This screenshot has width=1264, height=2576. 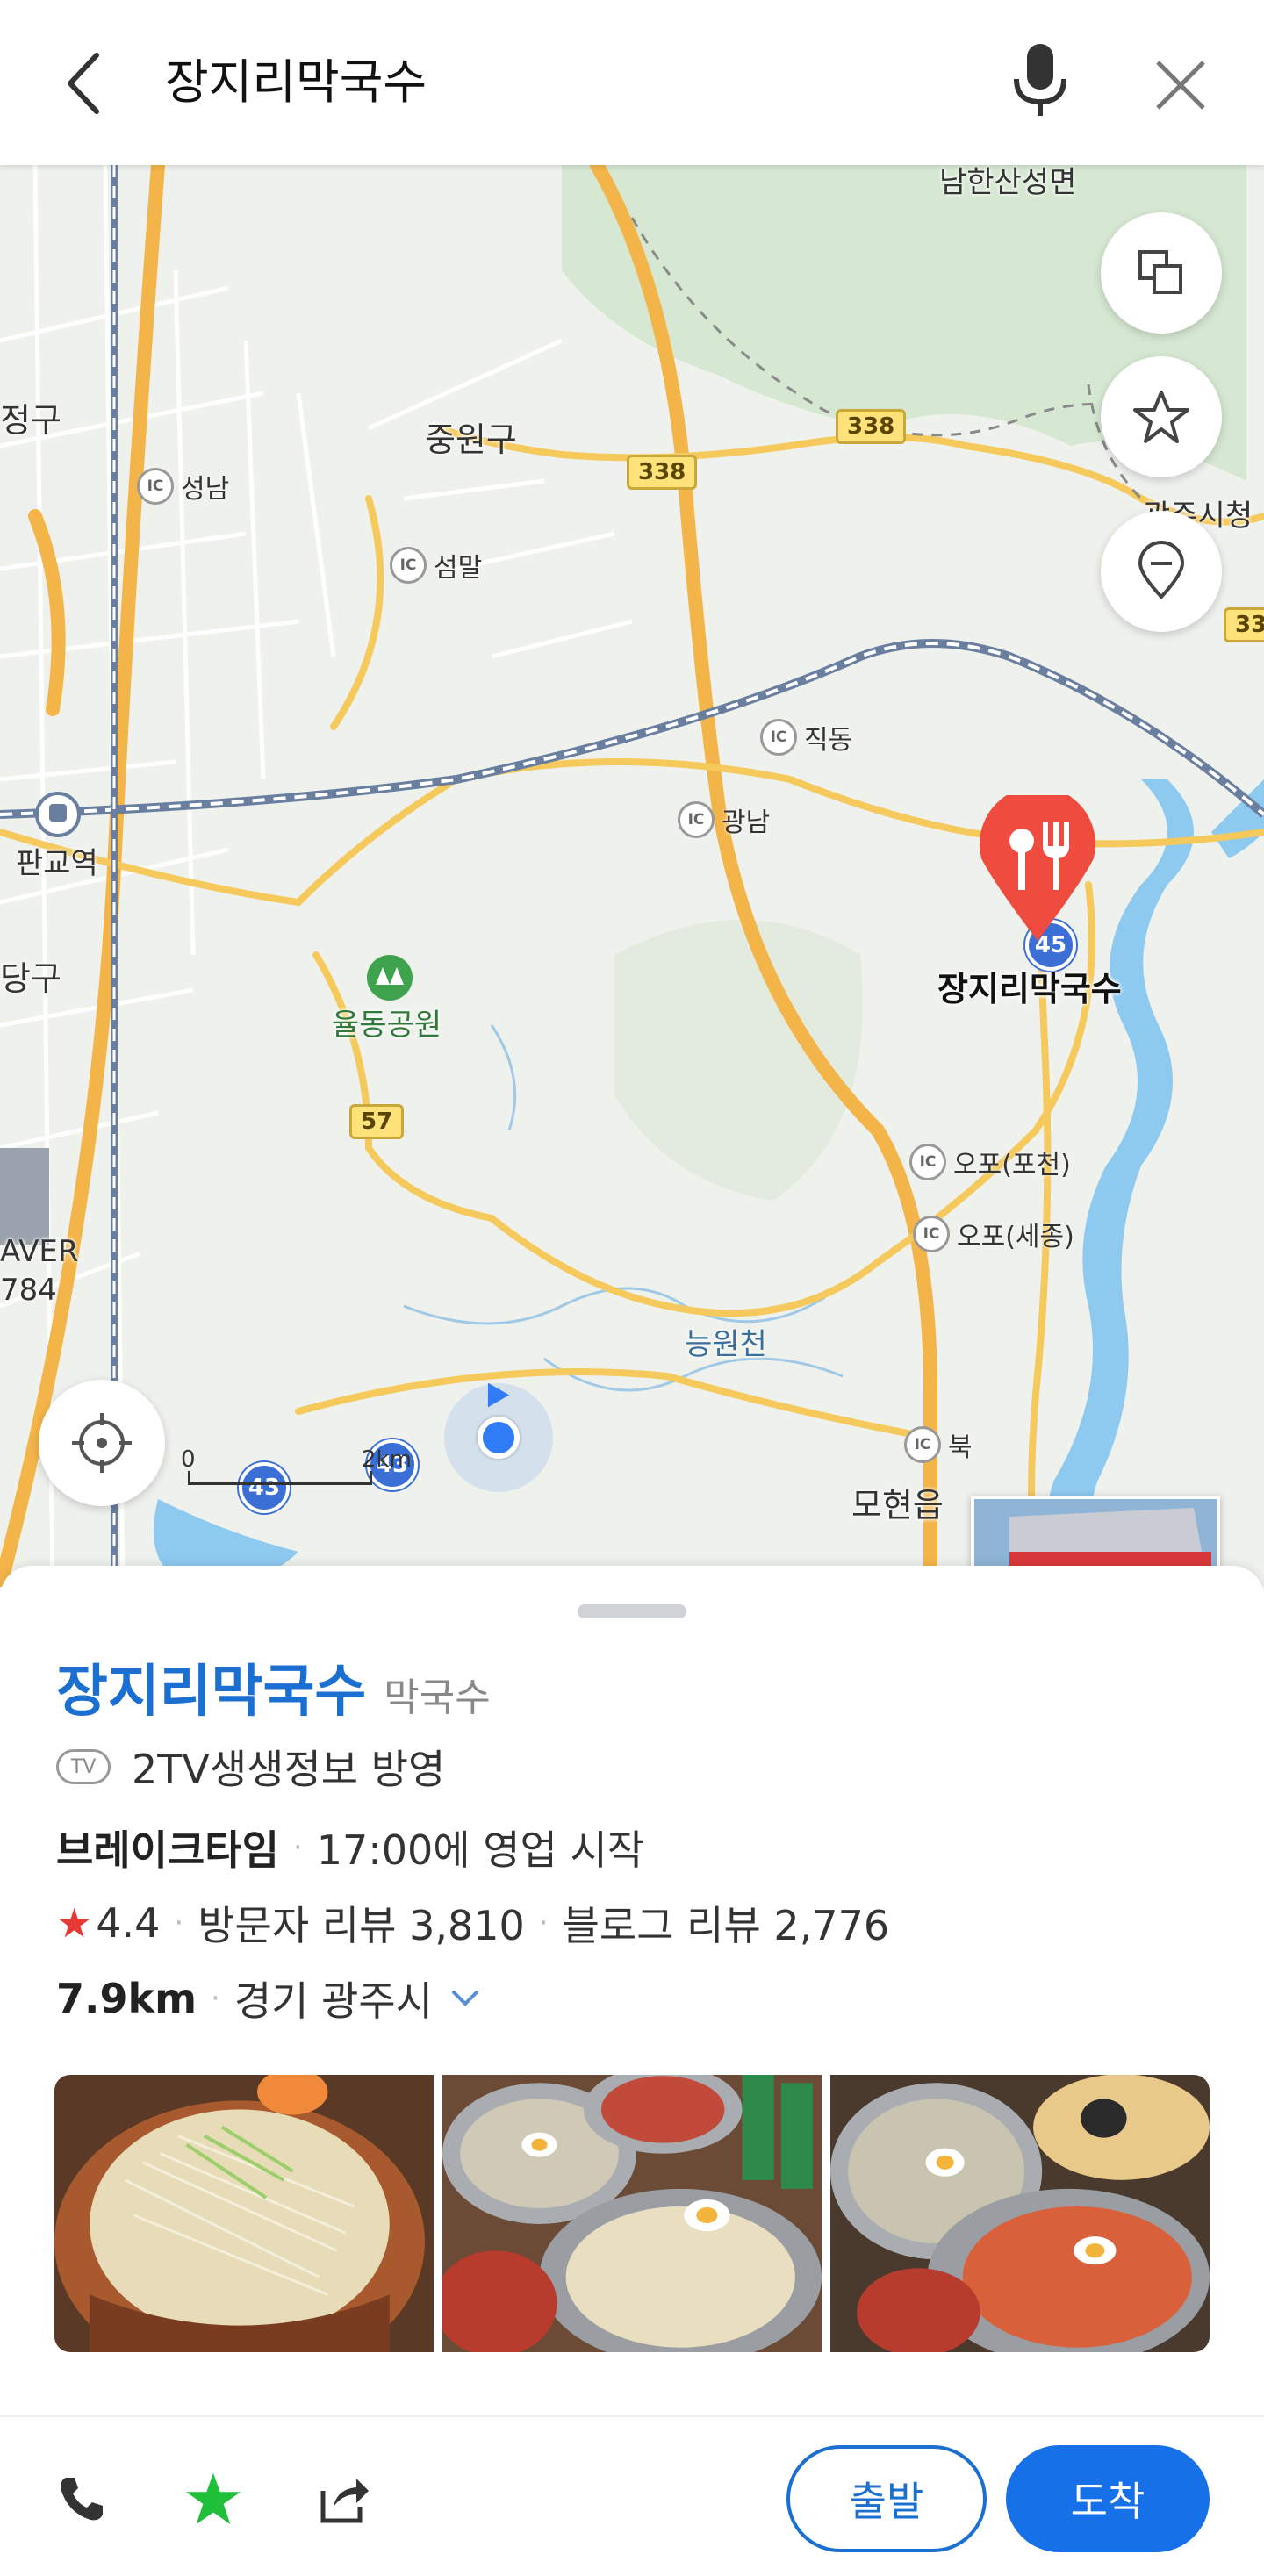 I want to click on business-hours-row: 브레이크타임 · 17:00에 영업 시작, so click(x=350, y=1848).